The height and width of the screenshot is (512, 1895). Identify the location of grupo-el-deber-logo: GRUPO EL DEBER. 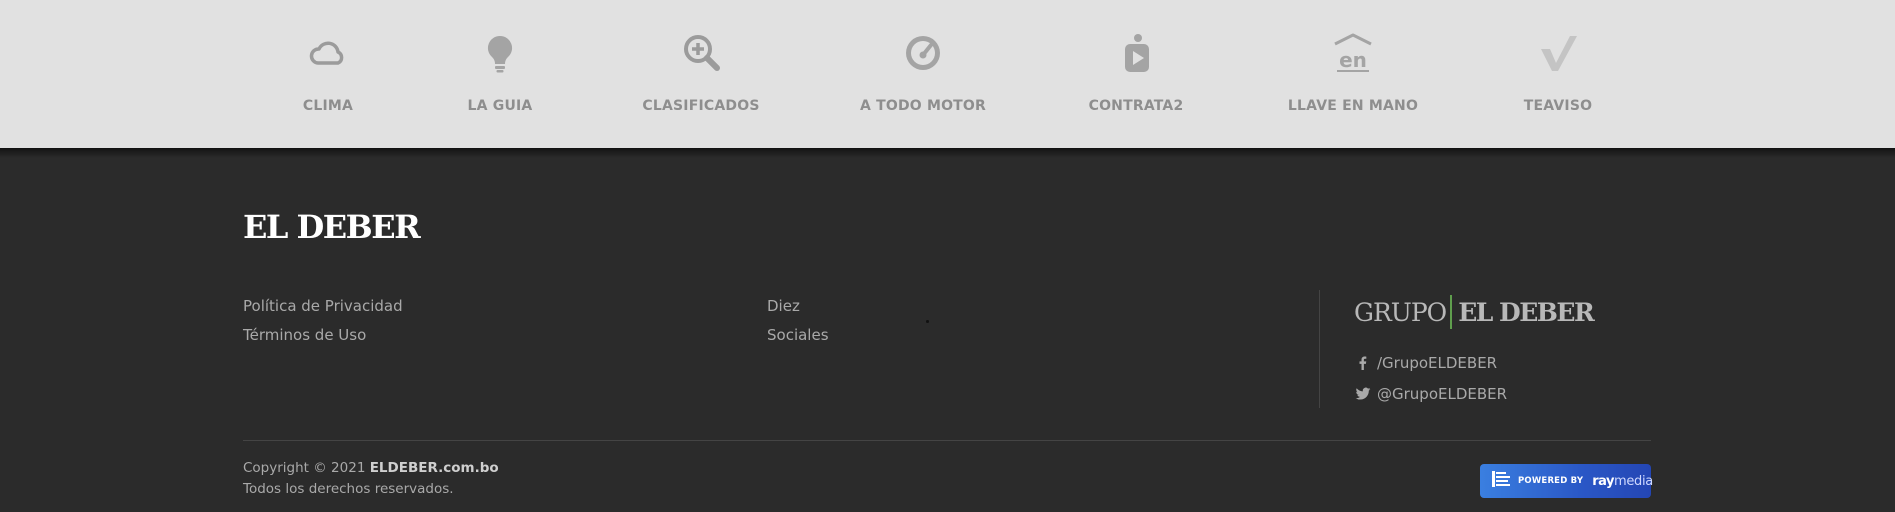
(1474, 312).